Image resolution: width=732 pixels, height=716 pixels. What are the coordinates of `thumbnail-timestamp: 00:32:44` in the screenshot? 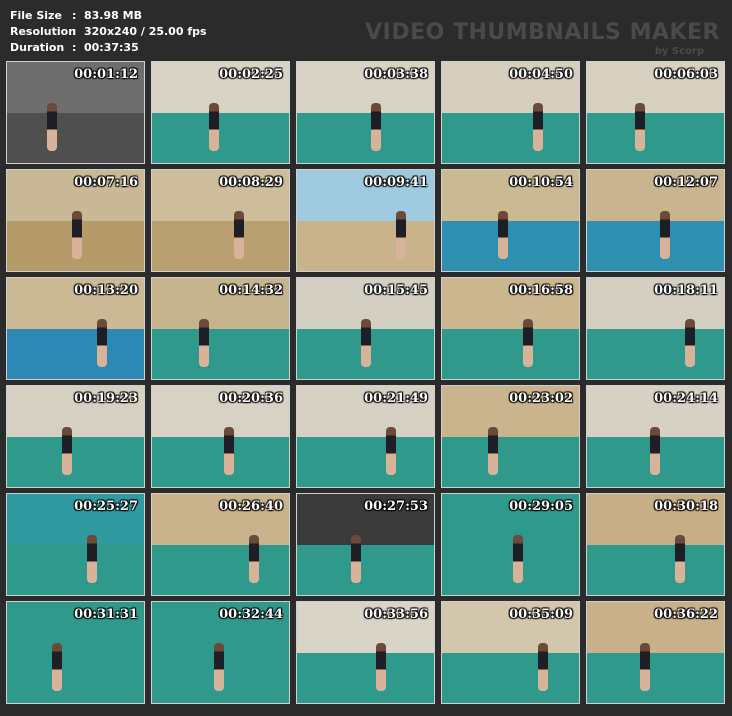 It's located at (251, 614).